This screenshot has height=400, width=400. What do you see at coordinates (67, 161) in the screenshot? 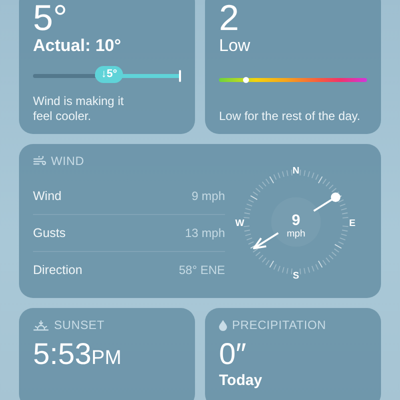
I see `wind-title: WIND` at bounding box center [67, 161].